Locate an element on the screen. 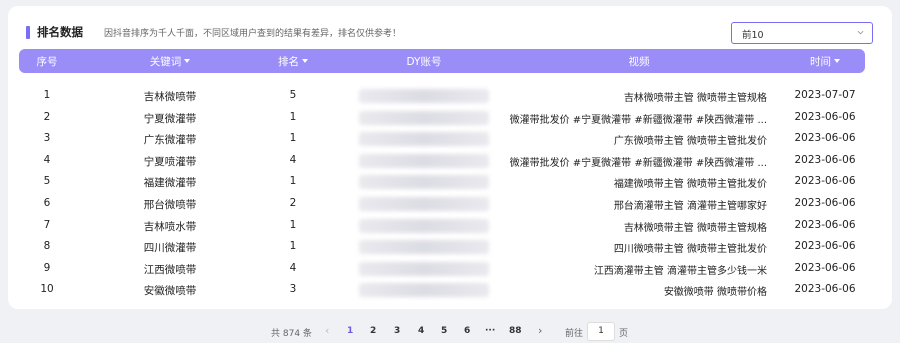 This screenshot has height=343, width=900. row-keyword: 安徽微喷带 is located at coordinates (170, 291).